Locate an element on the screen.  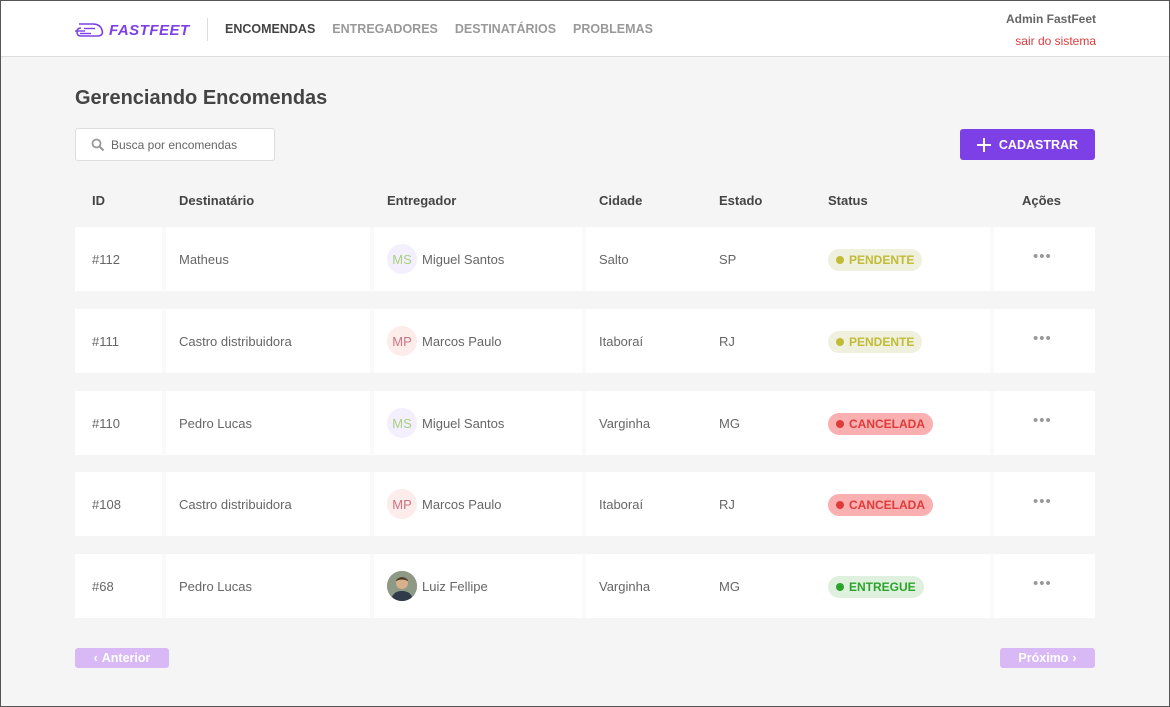
nav-problemas: PROBLEMAS is located at coordinates (613, 29).